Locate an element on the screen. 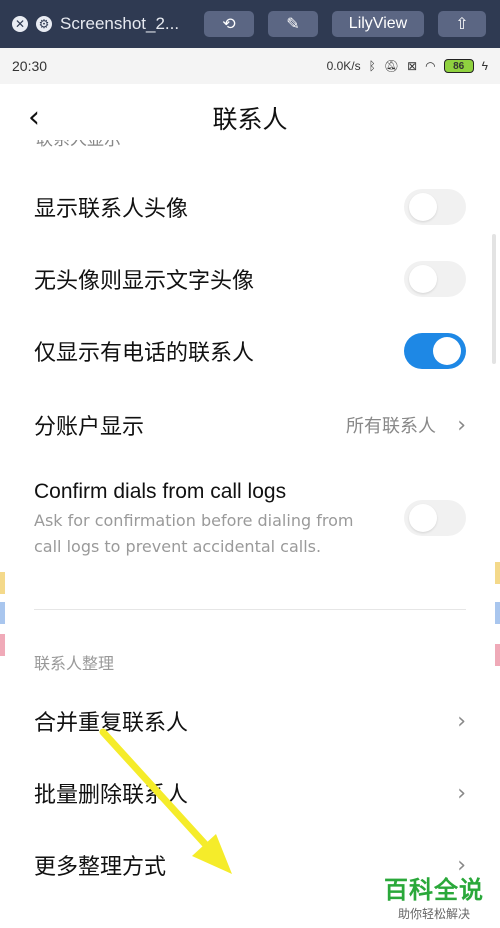  section-display-label: 联系人显示 is located at coordinates (78, 145).